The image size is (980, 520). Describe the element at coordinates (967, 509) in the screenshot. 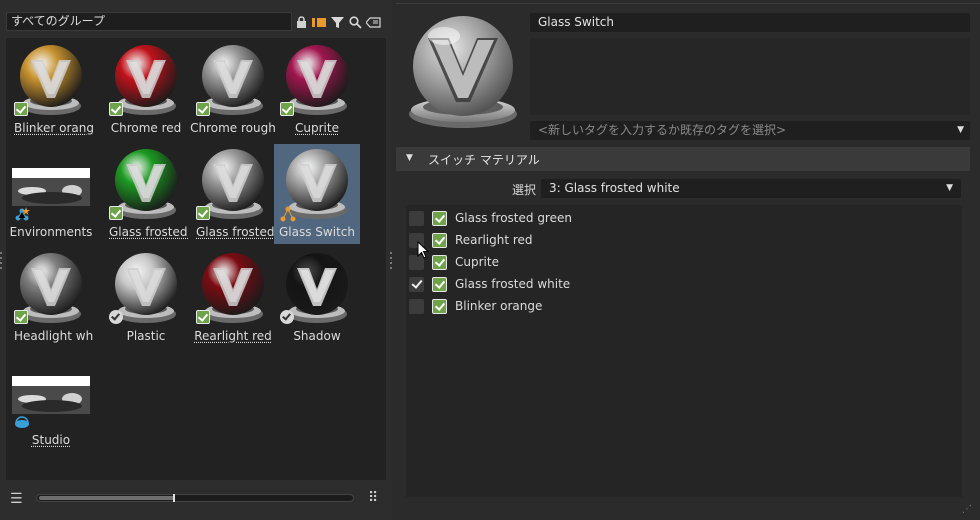

I see `resize-grip-icon: ⋰` at that location.